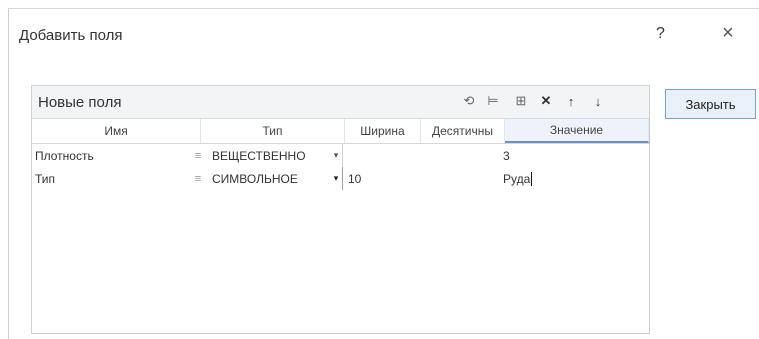 This screenshot has width=759, height=339. I want to click on insert-row-icon: ⊨, so click(493, 101).